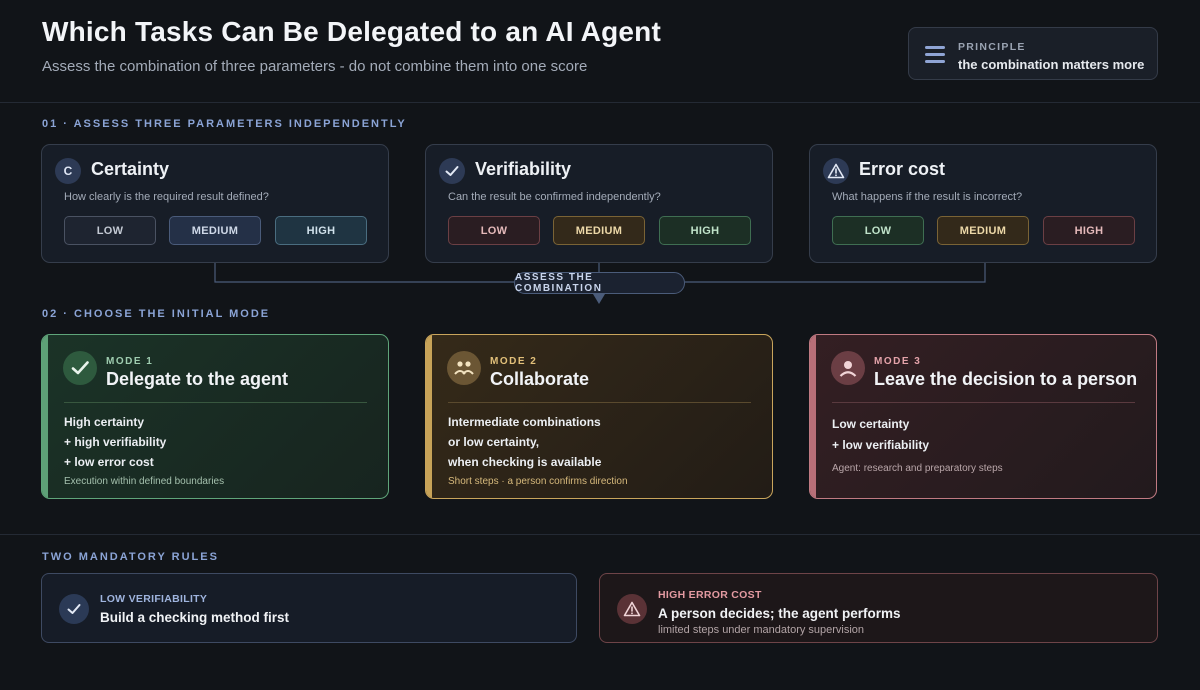 This screenshot has width=1200, height=690. I want to click on mode-kicker: MODE 1, so click(130, 361).